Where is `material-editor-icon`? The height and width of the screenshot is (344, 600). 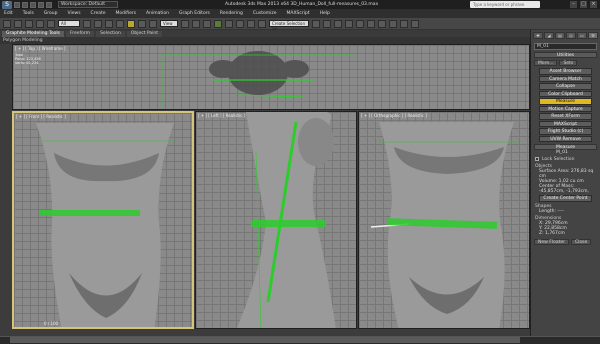
material-editor-icon is located at coordinates (382, 23).